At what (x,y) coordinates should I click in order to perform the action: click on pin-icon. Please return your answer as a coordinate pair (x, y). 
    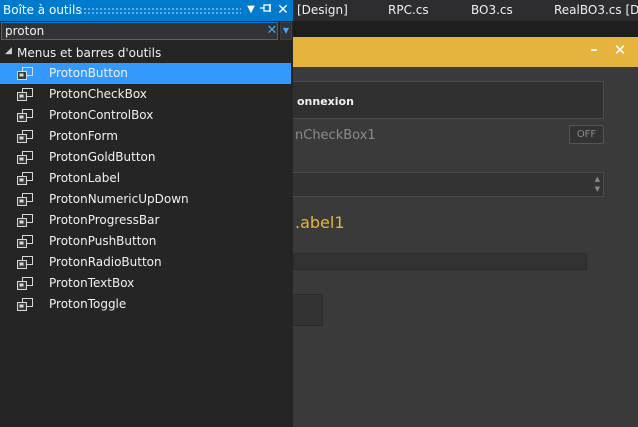
    Looking at the image, I should click on (265, 8).